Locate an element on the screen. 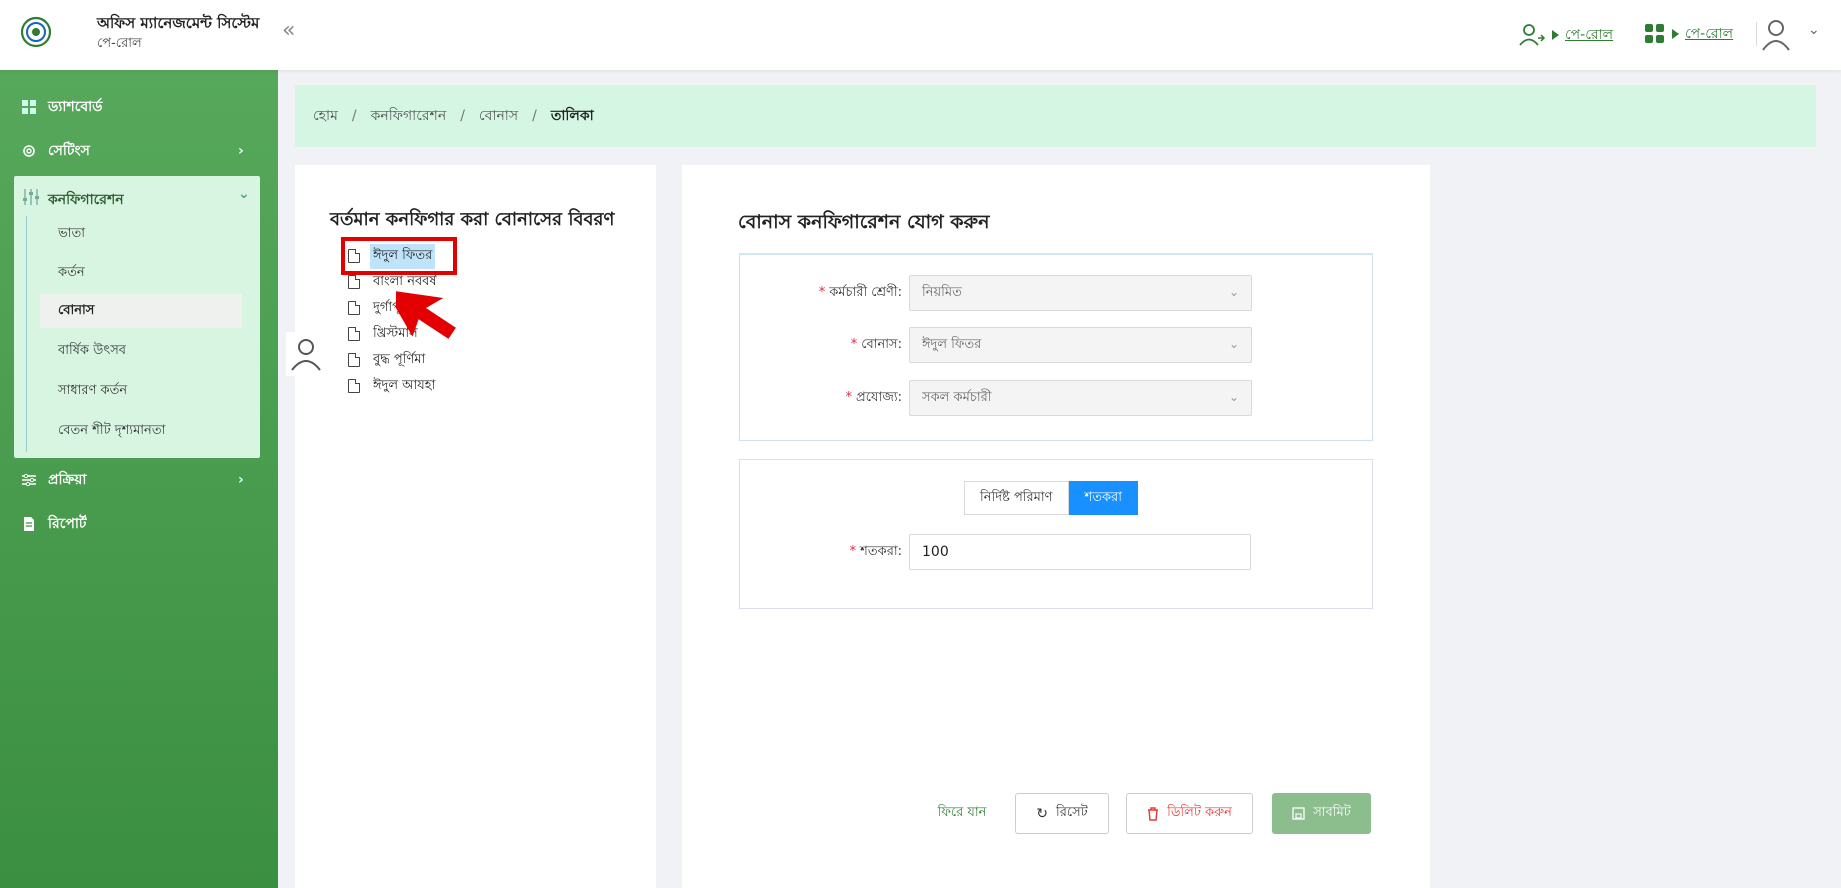  settings-sliders-icon is located at coordinates (29, 480).